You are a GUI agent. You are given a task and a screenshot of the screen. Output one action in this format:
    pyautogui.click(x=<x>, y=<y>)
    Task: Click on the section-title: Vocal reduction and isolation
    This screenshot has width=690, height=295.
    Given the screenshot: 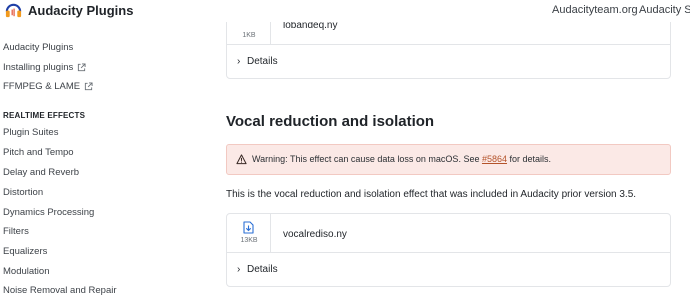 What is the action you would take?
    pyautogui.click(x=330, y=121)
    